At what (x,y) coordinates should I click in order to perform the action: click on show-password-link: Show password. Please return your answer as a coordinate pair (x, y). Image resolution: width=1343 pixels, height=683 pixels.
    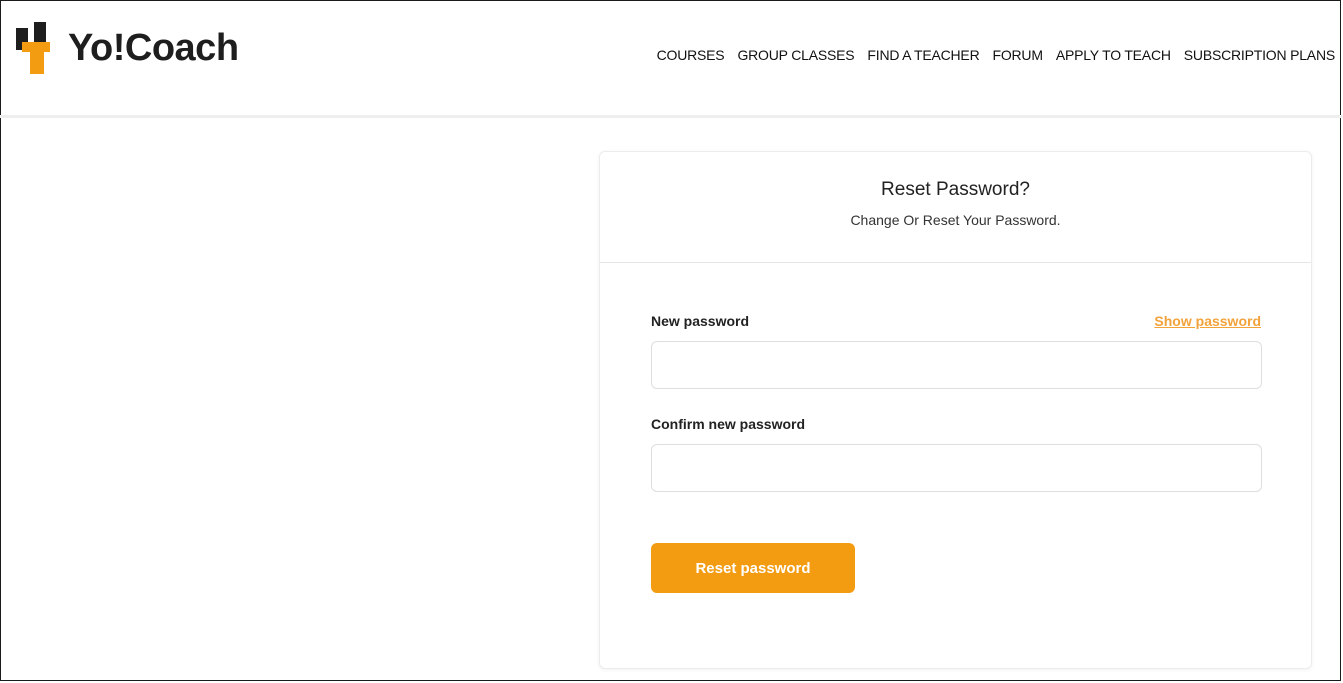
    Looking at the image, I should click on (1207, 321).